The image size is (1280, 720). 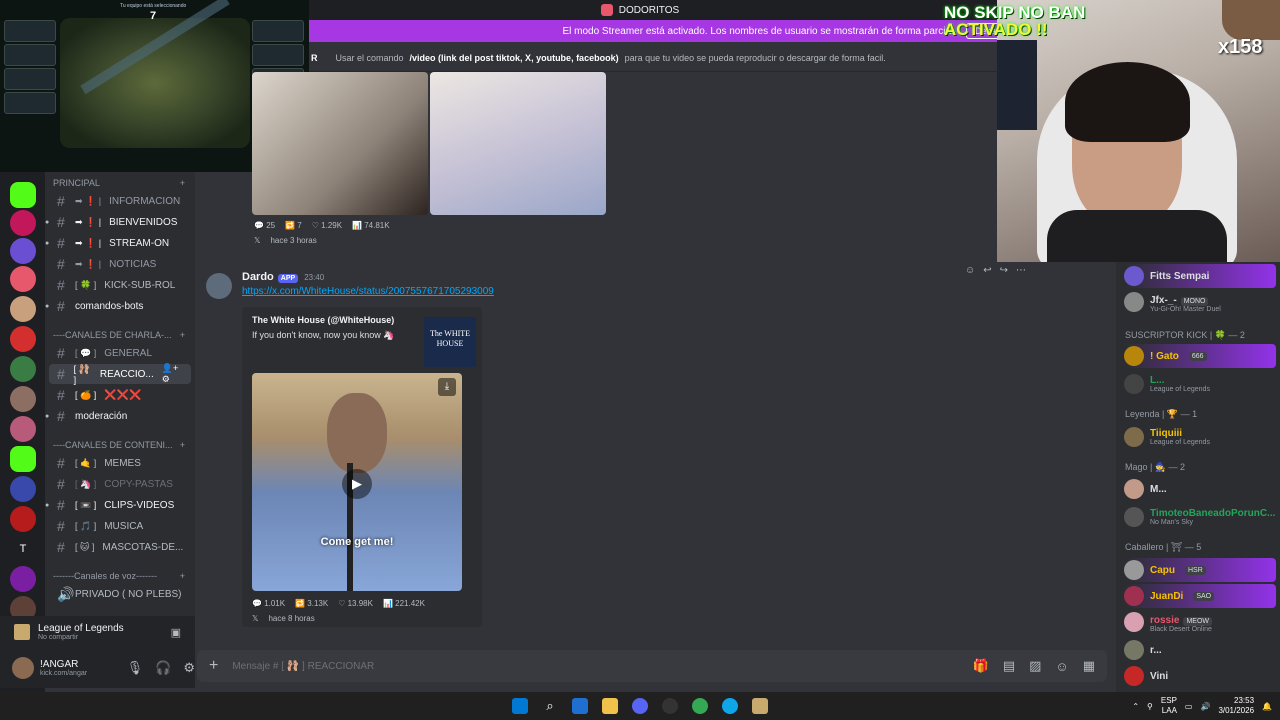 I want to click on member-item: Fitts Sempai, so click(x=1200, y=276).